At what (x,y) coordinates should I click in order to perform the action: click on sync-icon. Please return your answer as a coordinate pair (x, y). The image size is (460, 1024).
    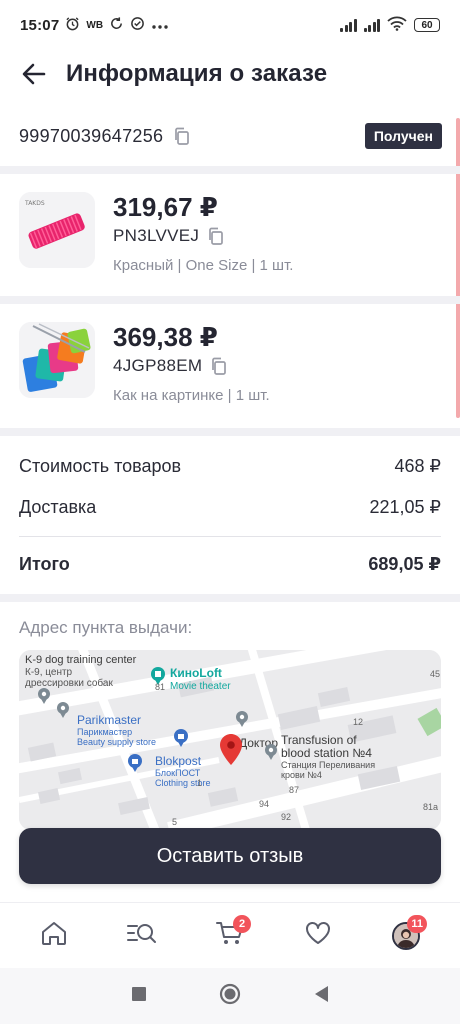
    Looking at the image, I should click on (116, 25).